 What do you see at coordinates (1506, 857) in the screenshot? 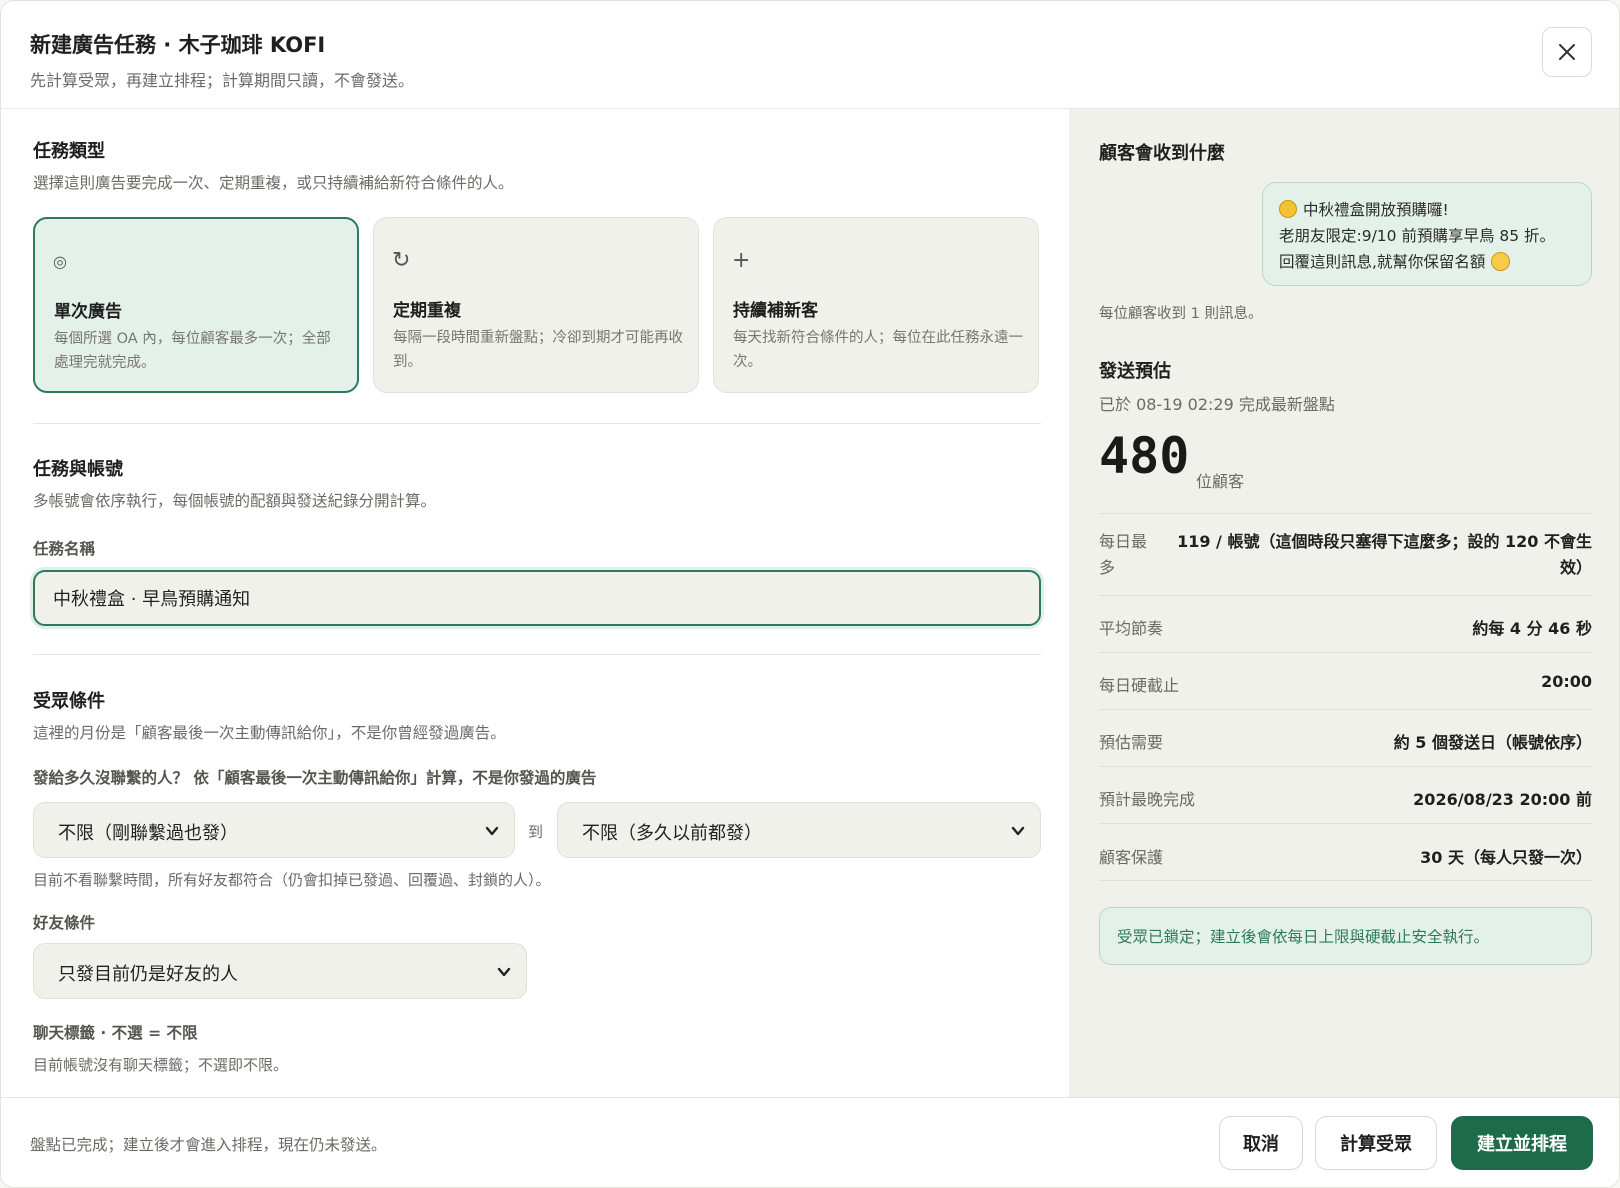
I see `row-value: 30 天（每人只發一次）` at bounding box center [1506, 857].